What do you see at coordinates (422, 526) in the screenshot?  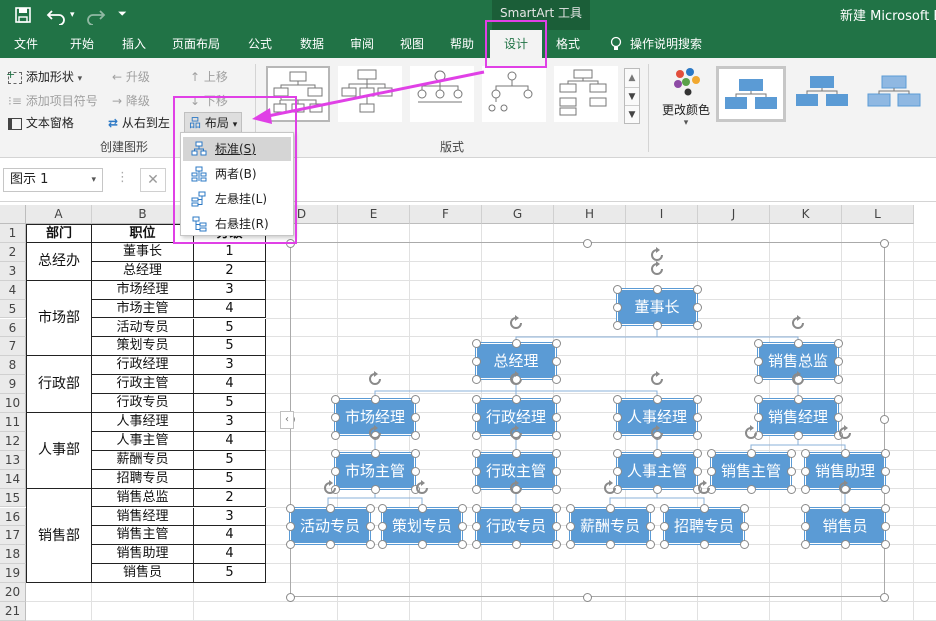 I see `org-node: 策划专员` at bounding box center [422, 526].